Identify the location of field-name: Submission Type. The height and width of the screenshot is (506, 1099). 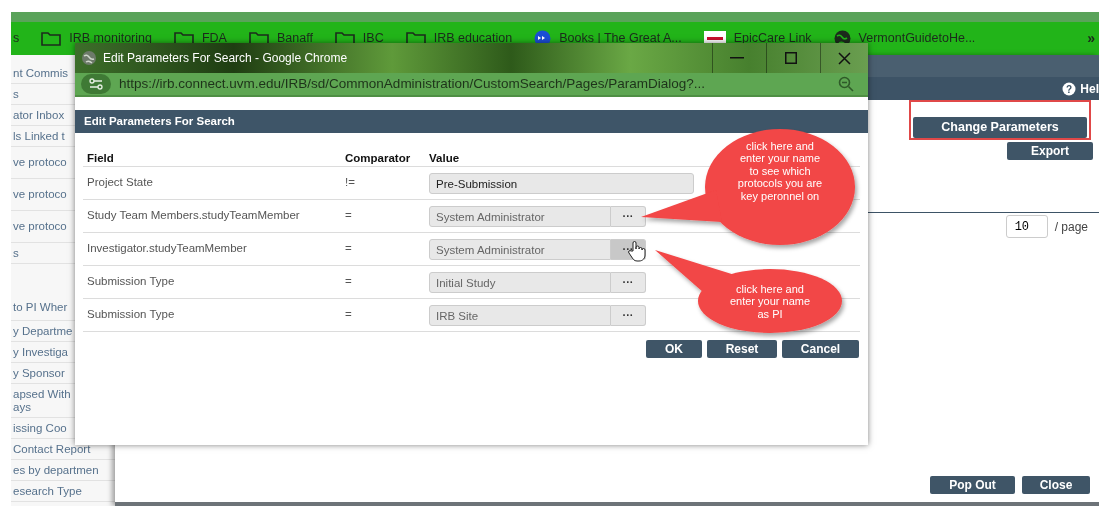
(130, 282).